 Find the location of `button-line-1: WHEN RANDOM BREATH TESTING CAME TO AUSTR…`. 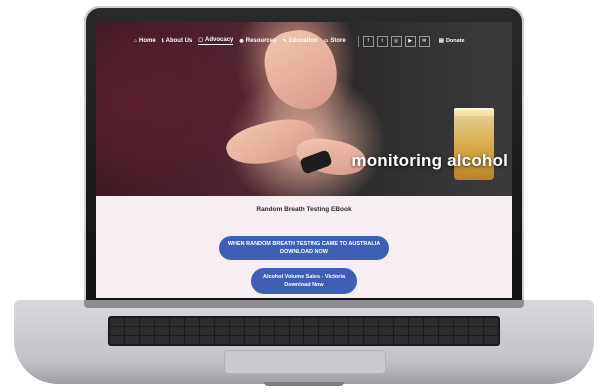

button-line-1: WHEN RANDOM BREATH TESTING CAME TO AUSTR… is located at coordinates (304, 244).